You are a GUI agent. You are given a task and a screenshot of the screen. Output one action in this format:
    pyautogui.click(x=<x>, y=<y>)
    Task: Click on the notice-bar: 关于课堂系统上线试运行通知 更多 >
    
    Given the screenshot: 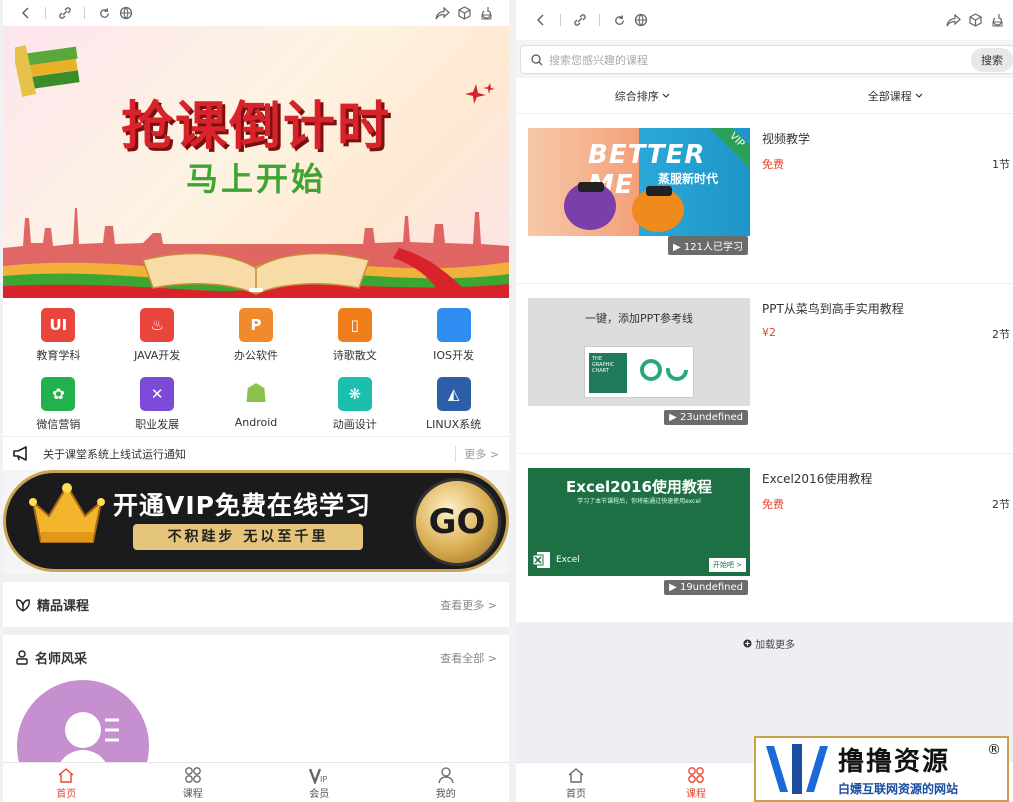 What is the action you would take?
    pyautogui.click(x=256, y=453)
    